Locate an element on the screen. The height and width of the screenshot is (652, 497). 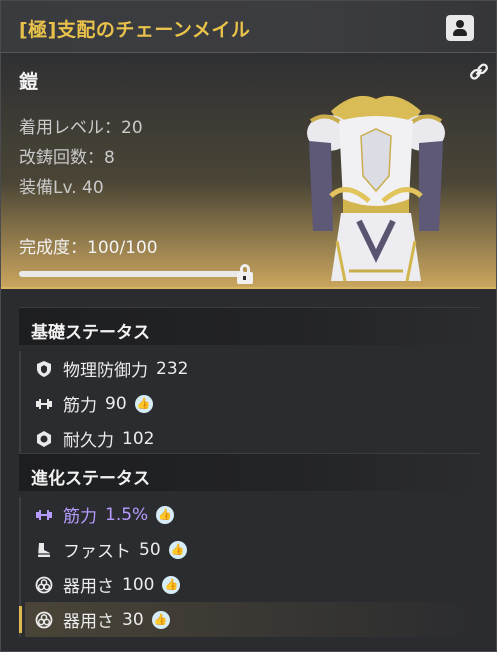
item-title: [極]支配のチェーンメイル is located at coordinates (135, 30).